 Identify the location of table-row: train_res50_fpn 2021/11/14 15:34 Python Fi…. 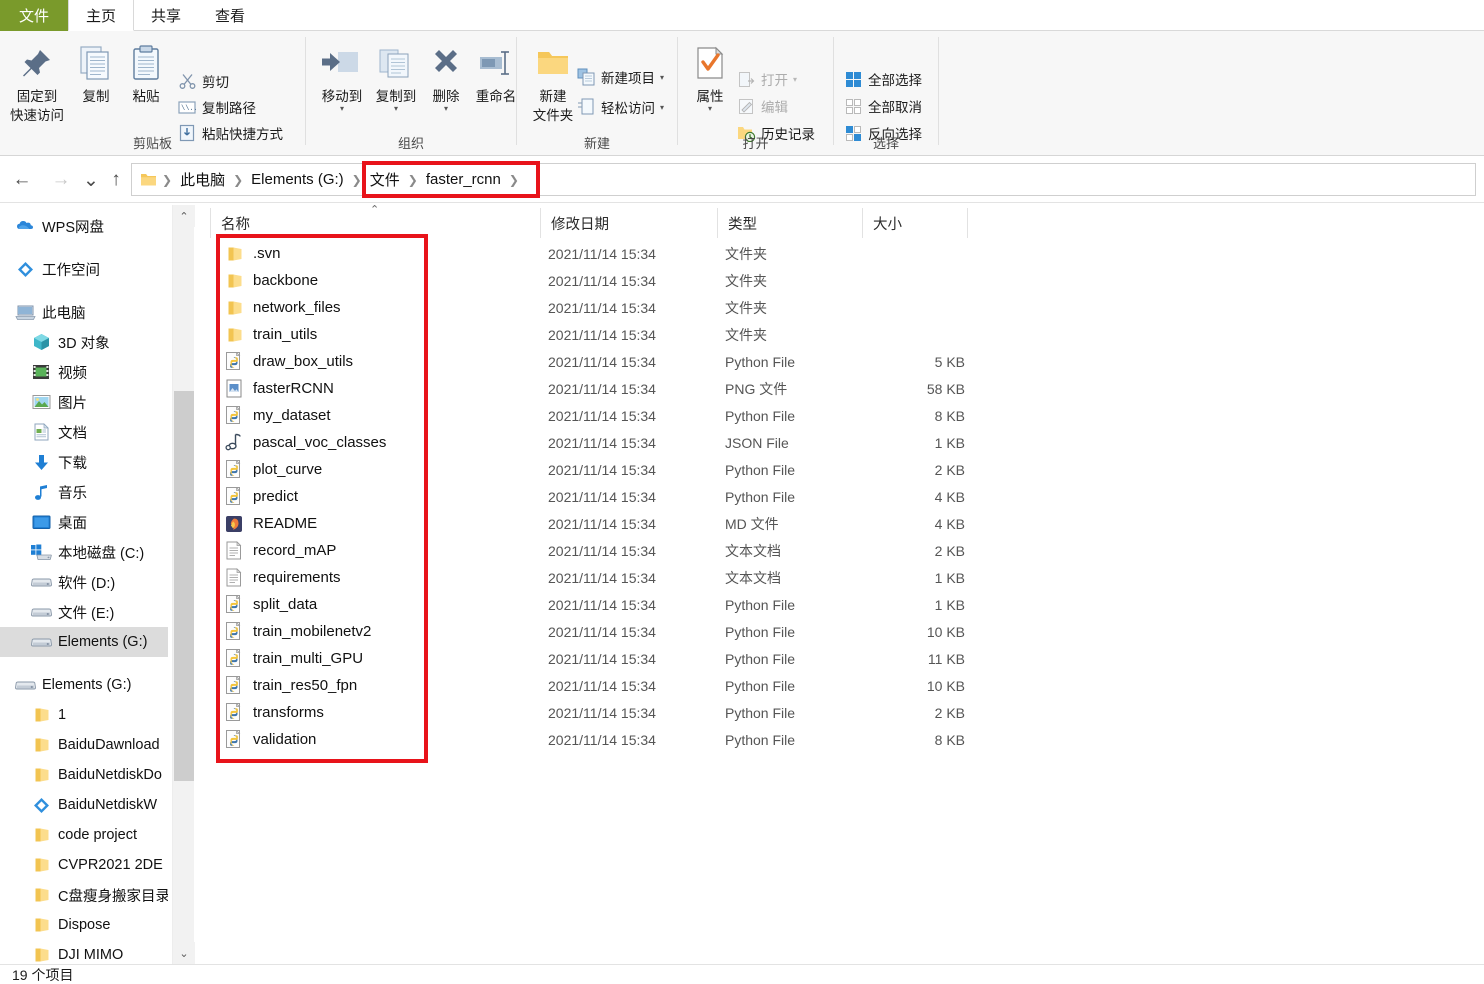
(847, 685).